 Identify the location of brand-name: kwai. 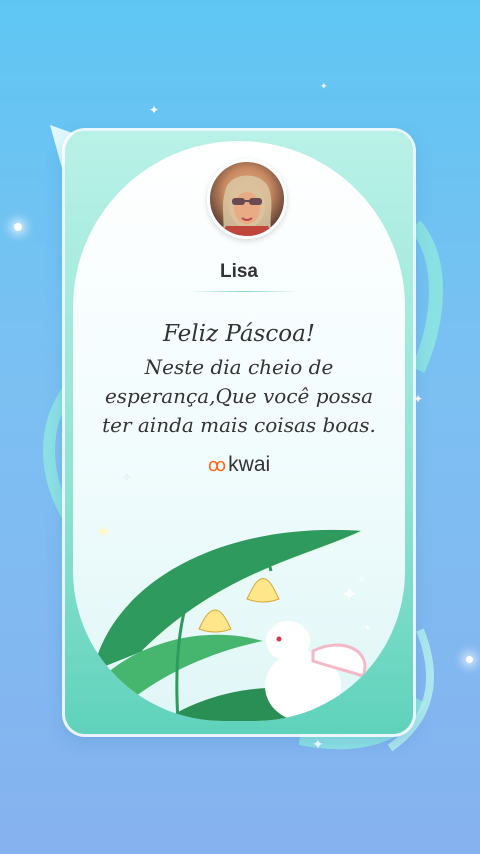
(249, 464).